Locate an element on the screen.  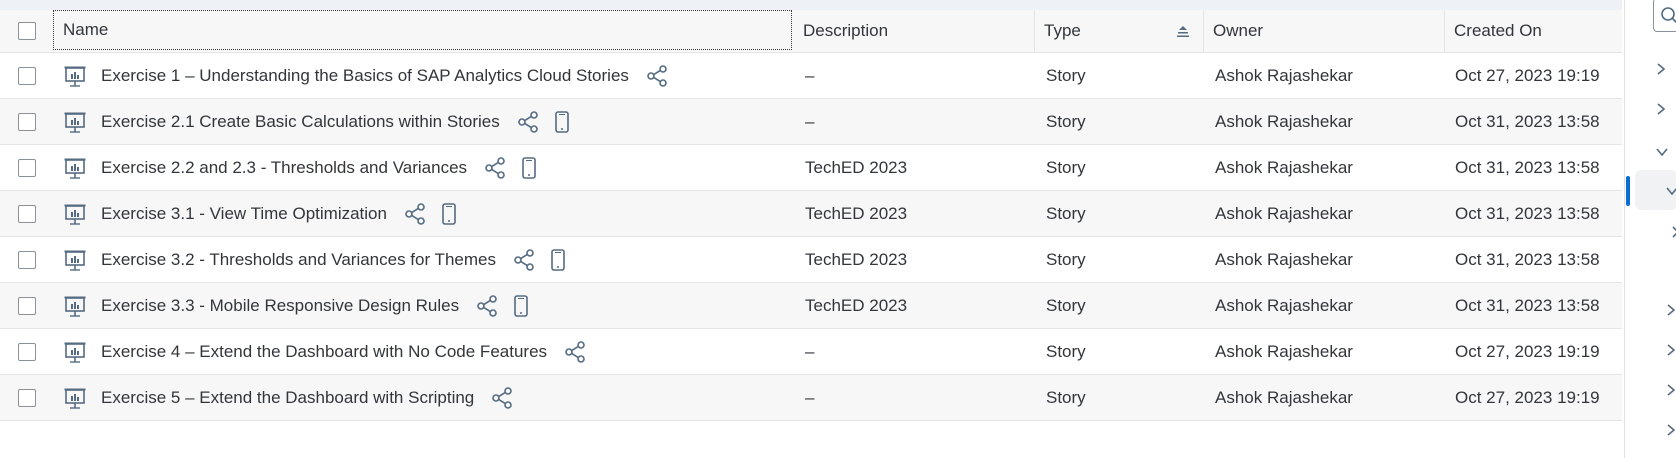
column-header-type-label: Type is located at coordinates (1062, 30).